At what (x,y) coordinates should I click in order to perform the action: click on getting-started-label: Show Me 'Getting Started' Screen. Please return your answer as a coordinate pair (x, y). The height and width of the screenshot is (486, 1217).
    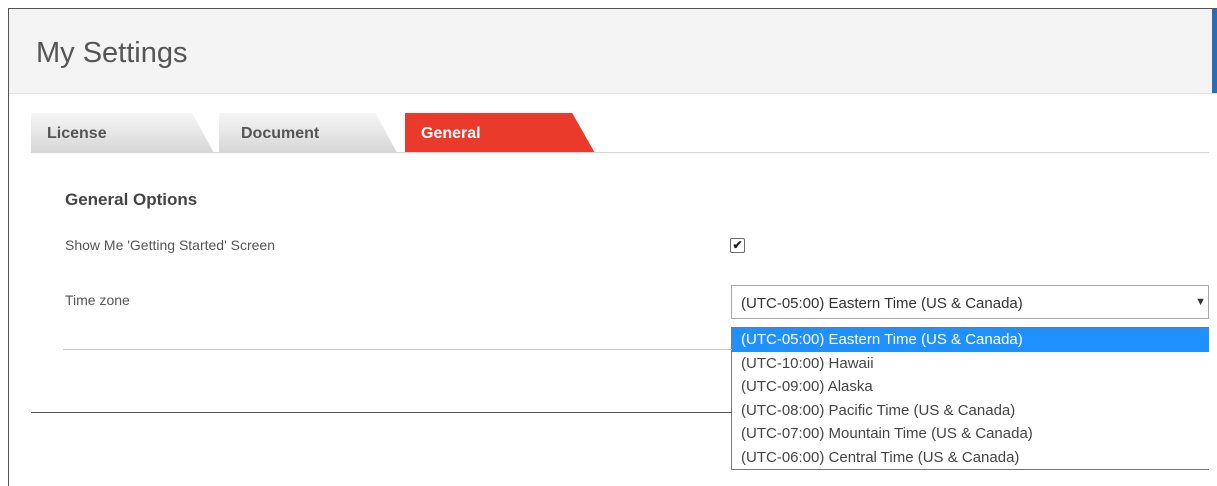
    Looking at the image, I should click on (170, 245).